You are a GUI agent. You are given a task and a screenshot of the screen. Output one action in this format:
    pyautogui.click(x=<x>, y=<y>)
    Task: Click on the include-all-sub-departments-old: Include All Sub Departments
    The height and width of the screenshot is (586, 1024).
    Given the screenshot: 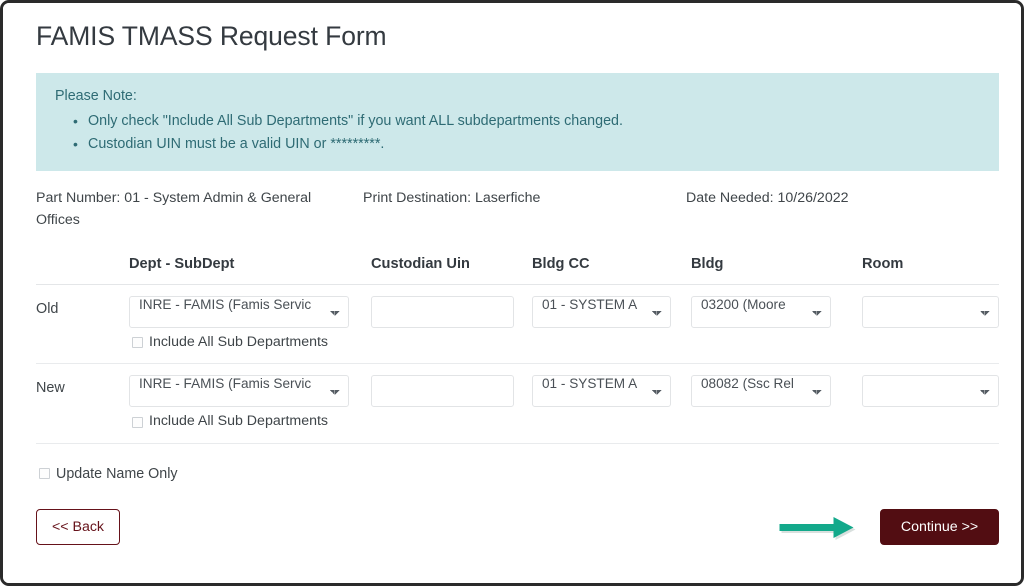 What is the action you would take?
    pyautogui.click(x=250, y=342)
    